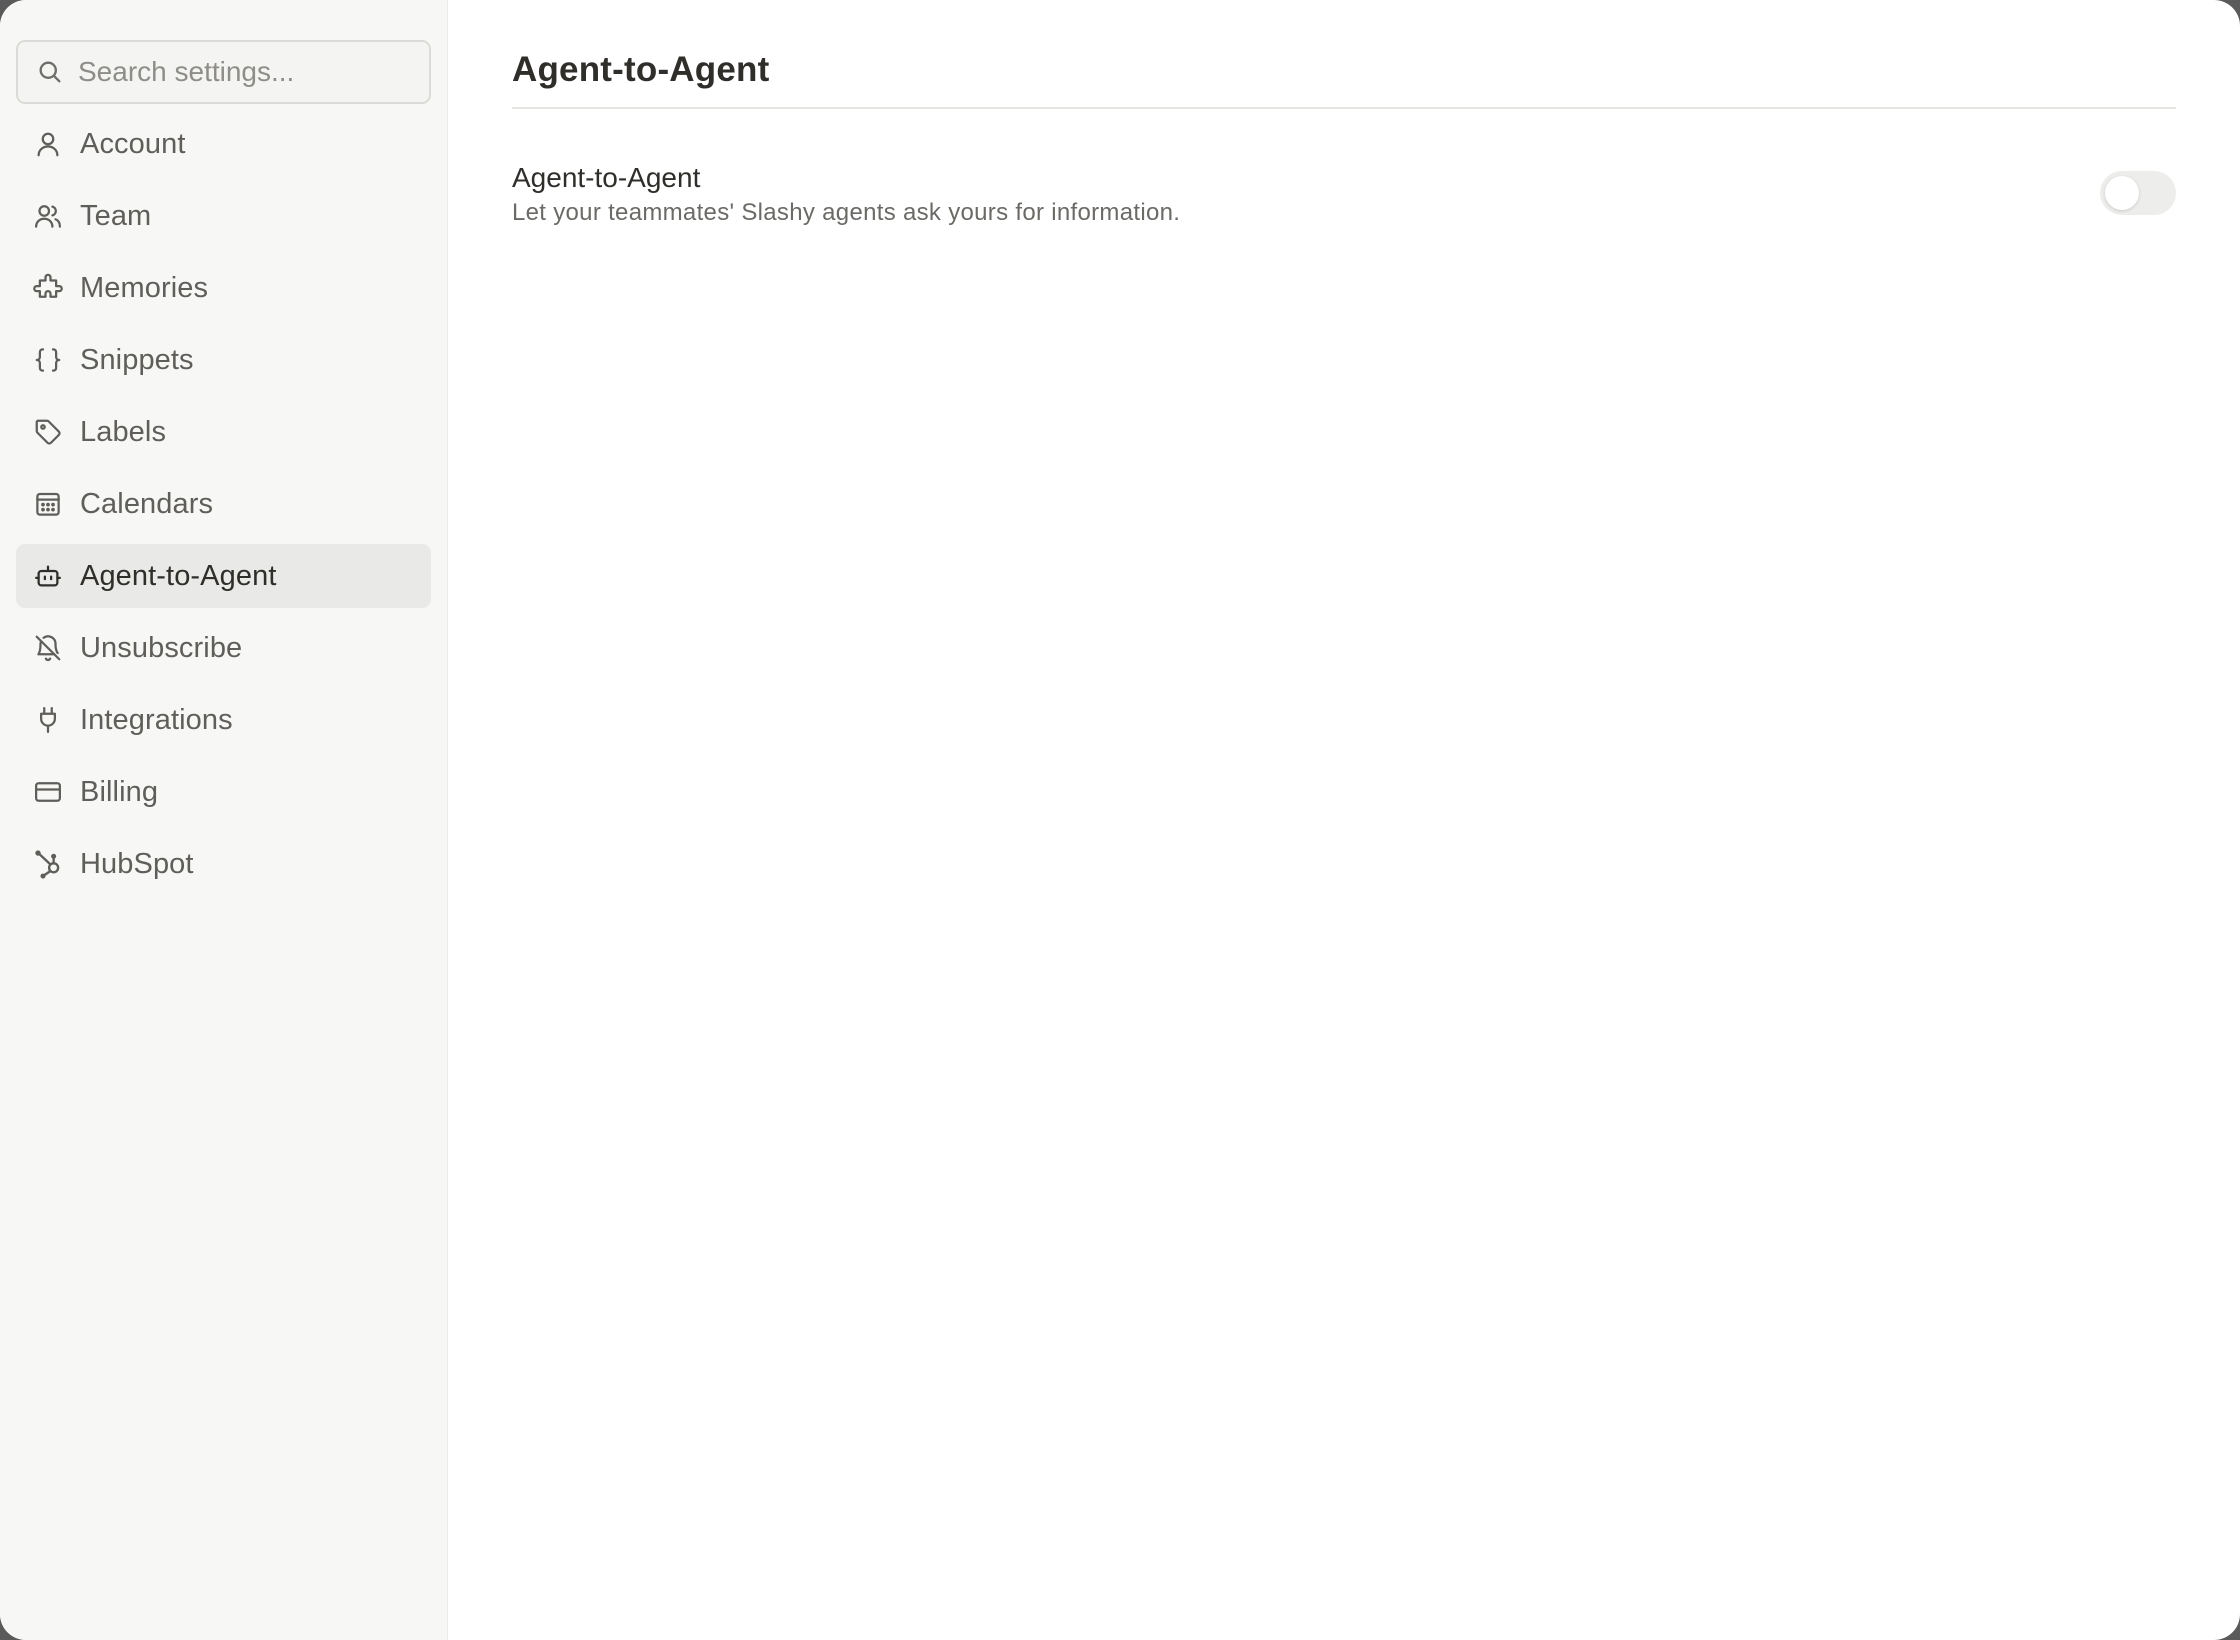  I want to click on puzzle-icon, so click(48, 288).